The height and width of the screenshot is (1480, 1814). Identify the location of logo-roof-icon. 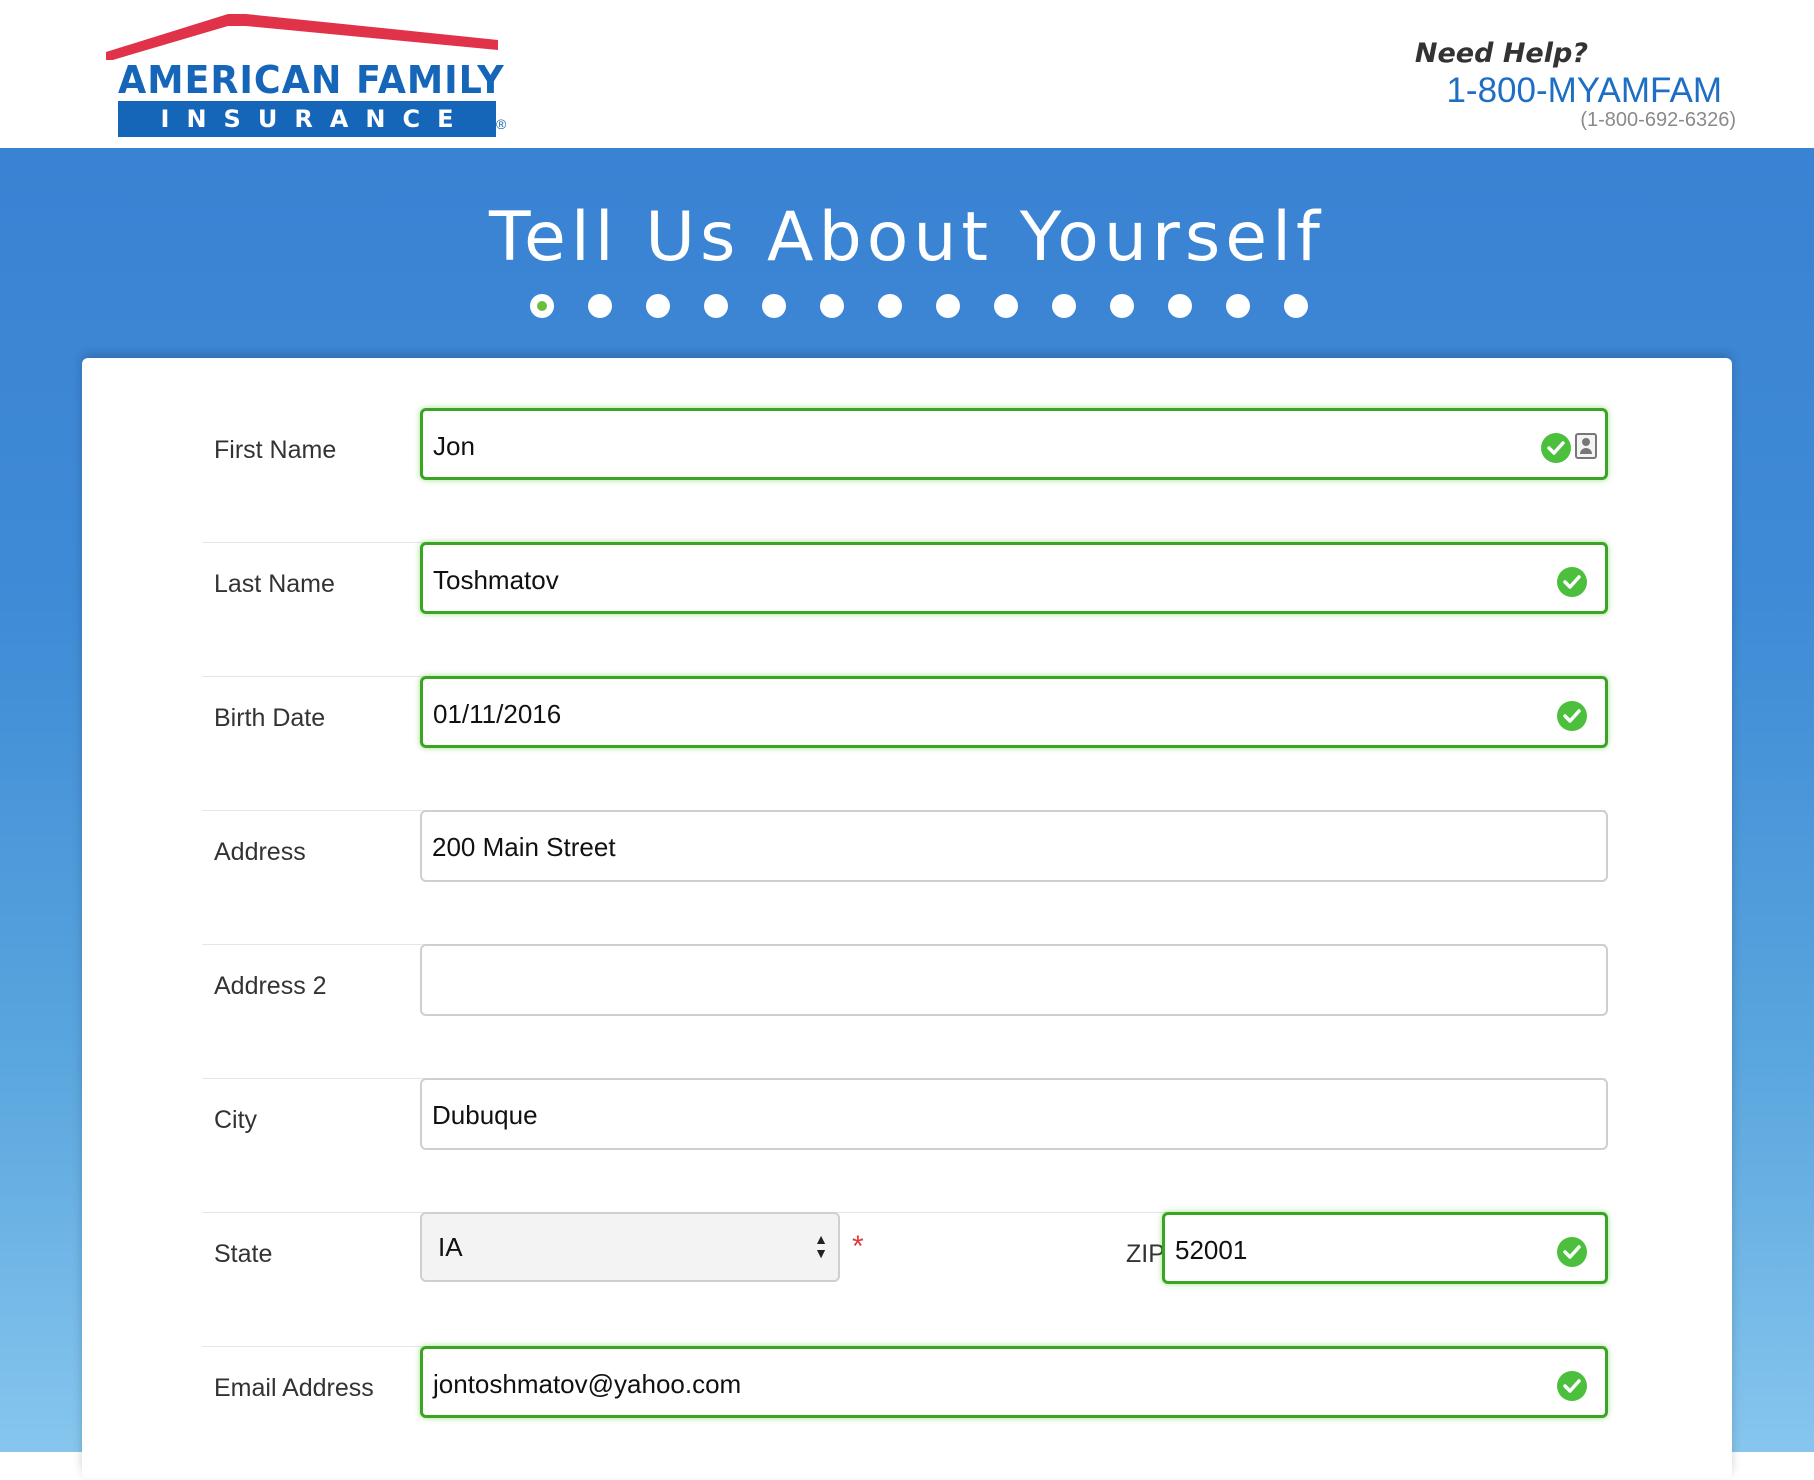
(302, 37).